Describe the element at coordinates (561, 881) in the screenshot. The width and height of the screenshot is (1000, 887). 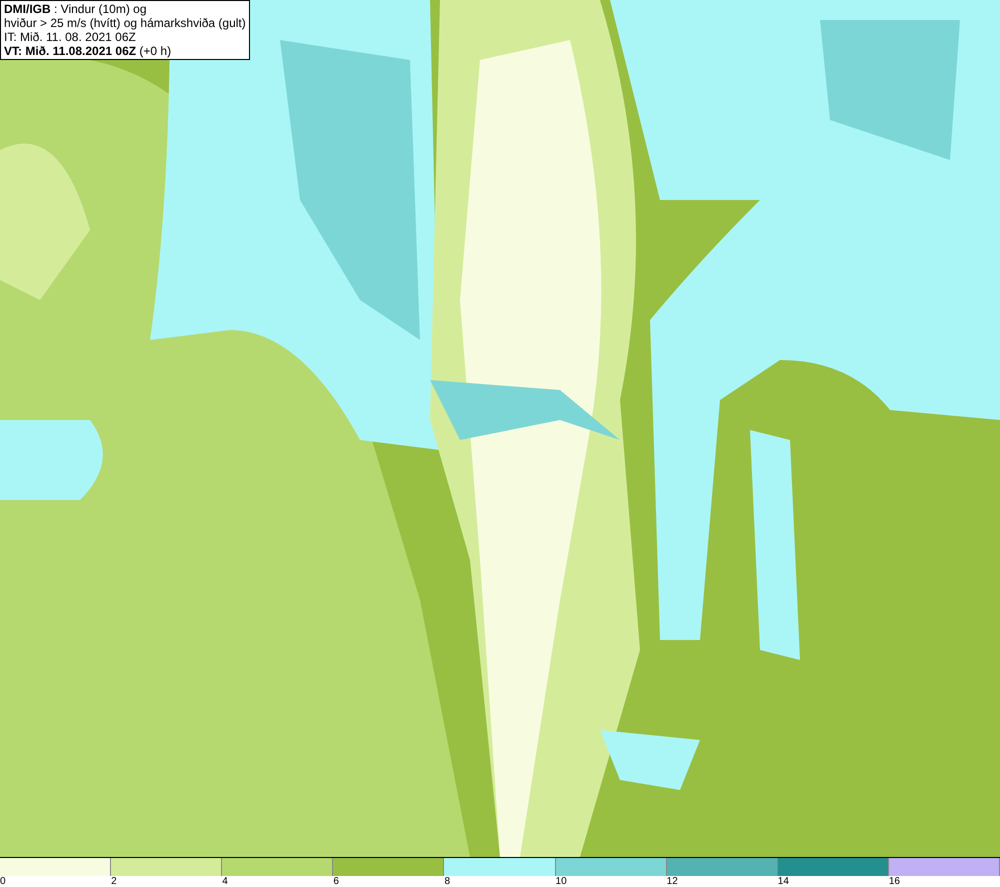
I see `legend-label: 10` at that location.